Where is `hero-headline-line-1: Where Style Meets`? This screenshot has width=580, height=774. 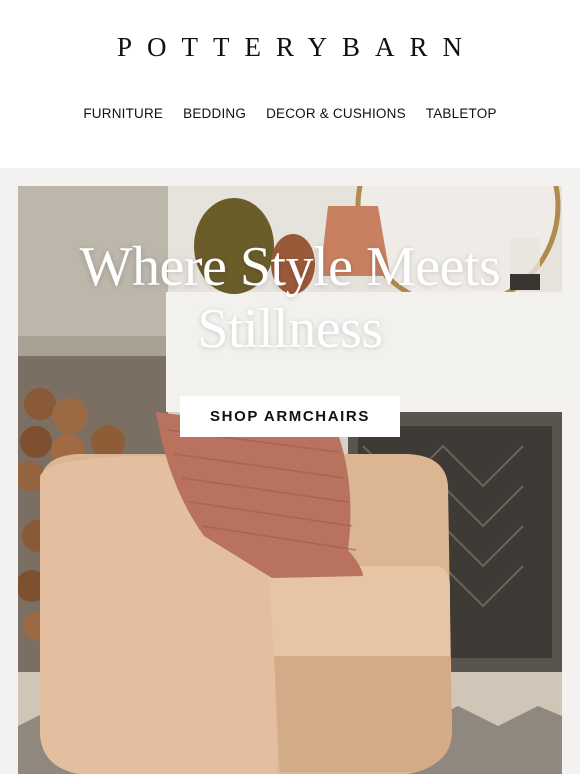
hero-headline-line-1: Where Style Meets is located at coordinates (290, 267).